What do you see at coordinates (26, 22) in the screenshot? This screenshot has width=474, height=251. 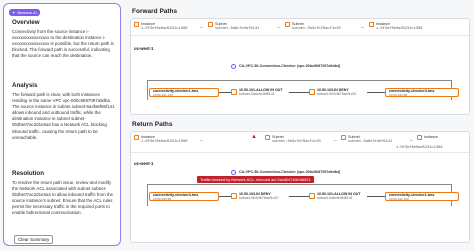 I see `overview-heading: Overview` at bounding box center [26, 22].